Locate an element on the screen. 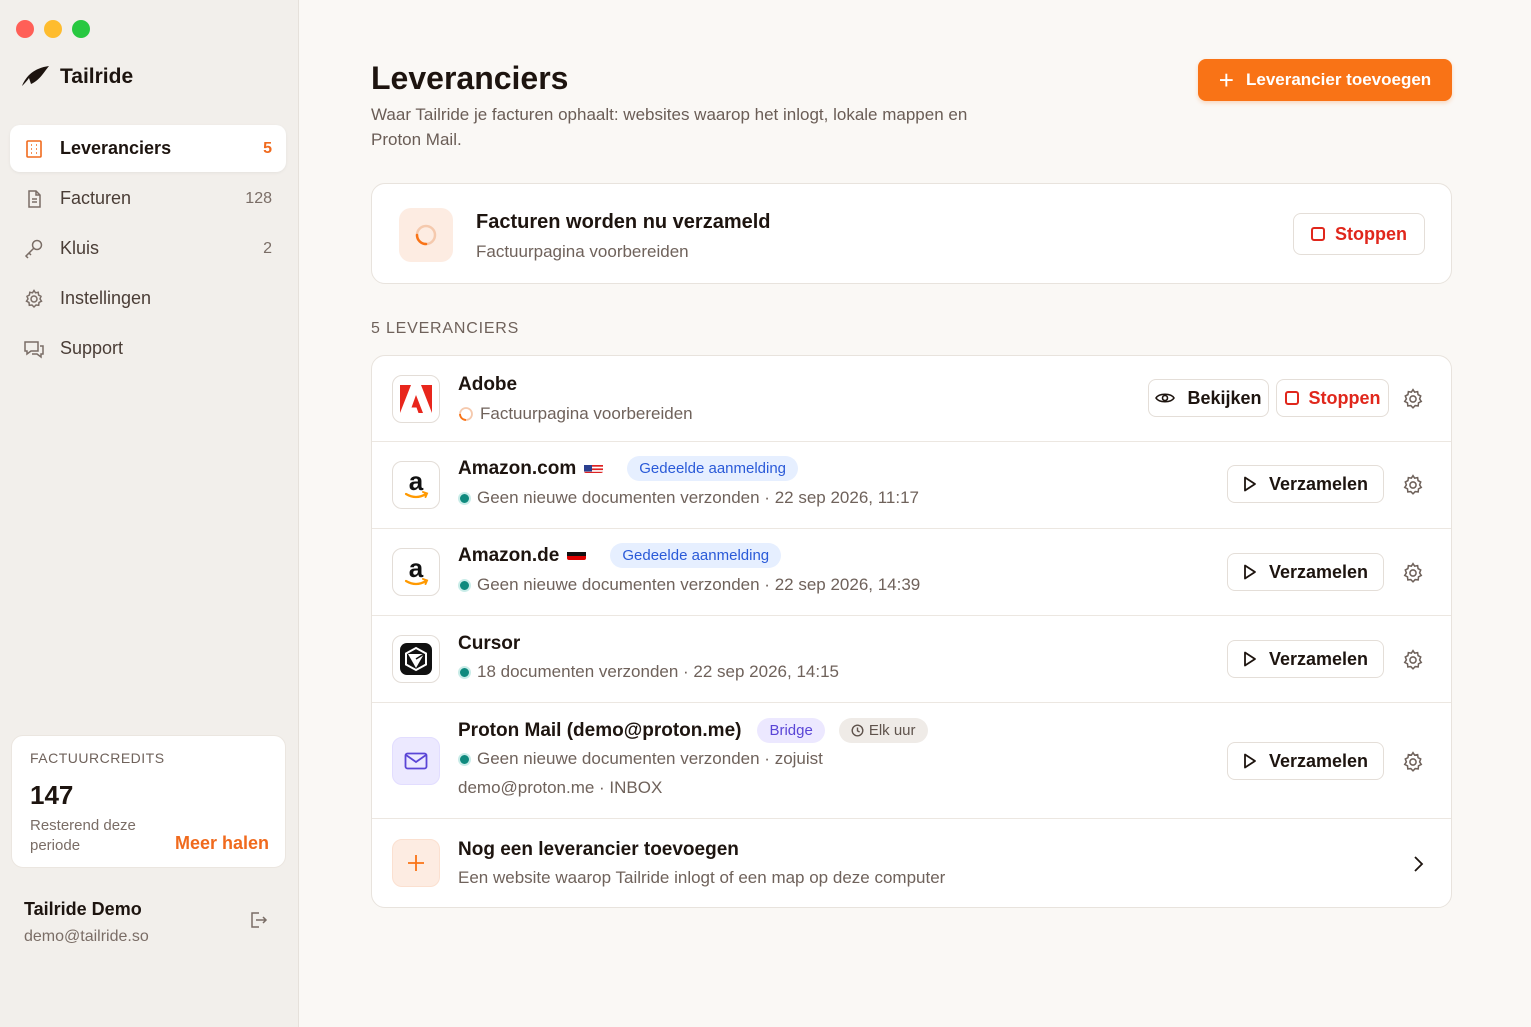 Image resolution: width=1531 pixels, height=1027 pixels. vendor-name: Cursor is located at coordinates (489, 644).